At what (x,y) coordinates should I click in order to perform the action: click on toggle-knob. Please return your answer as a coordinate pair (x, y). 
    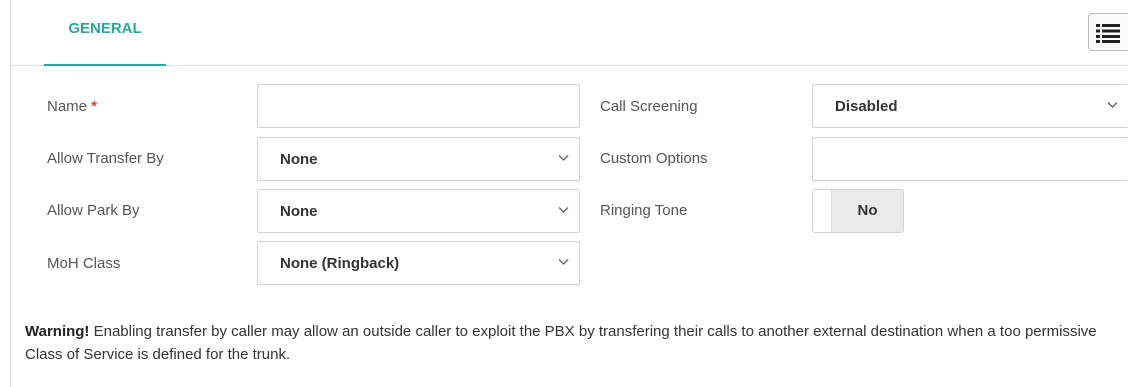
    Looking at the image, I should click on (822, 211).